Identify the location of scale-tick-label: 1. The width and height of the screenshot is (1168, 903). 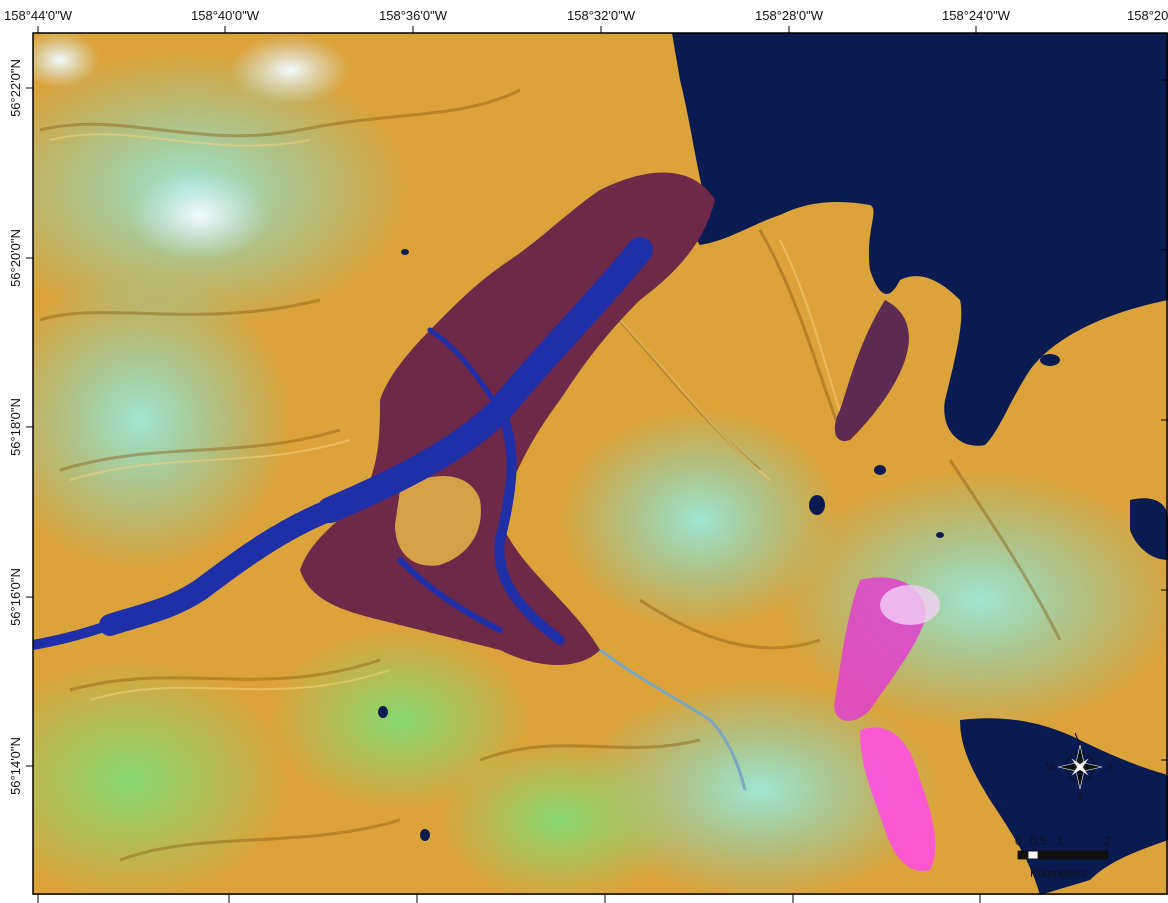
(1059, 841).